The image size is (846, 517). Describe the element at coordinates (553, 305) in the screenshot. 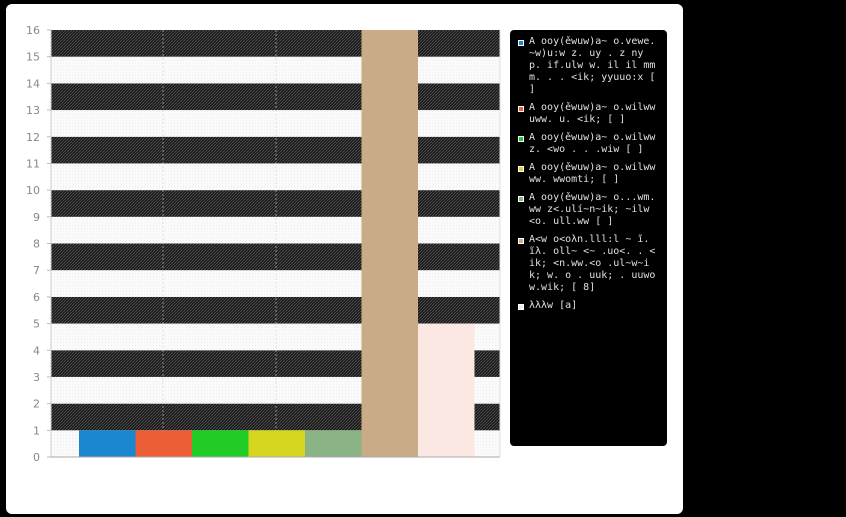

I see `legend-label: λλλw [a]` at that location.